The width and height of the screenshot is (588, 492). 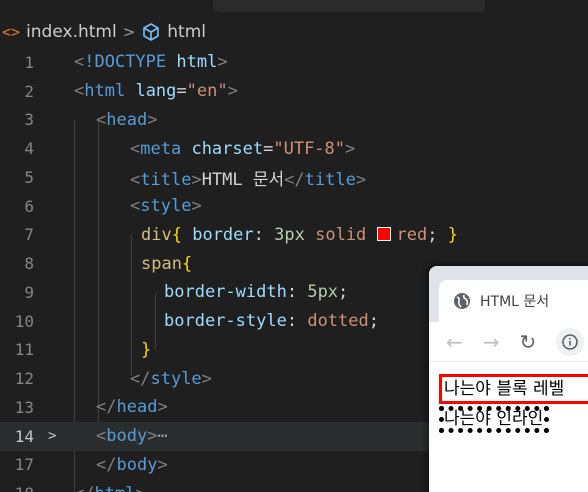 What do you see at coordinates (162, 436) in the screenshot?
I see `folded-ellipsis: ⋯` at bounding box center [162, 436].